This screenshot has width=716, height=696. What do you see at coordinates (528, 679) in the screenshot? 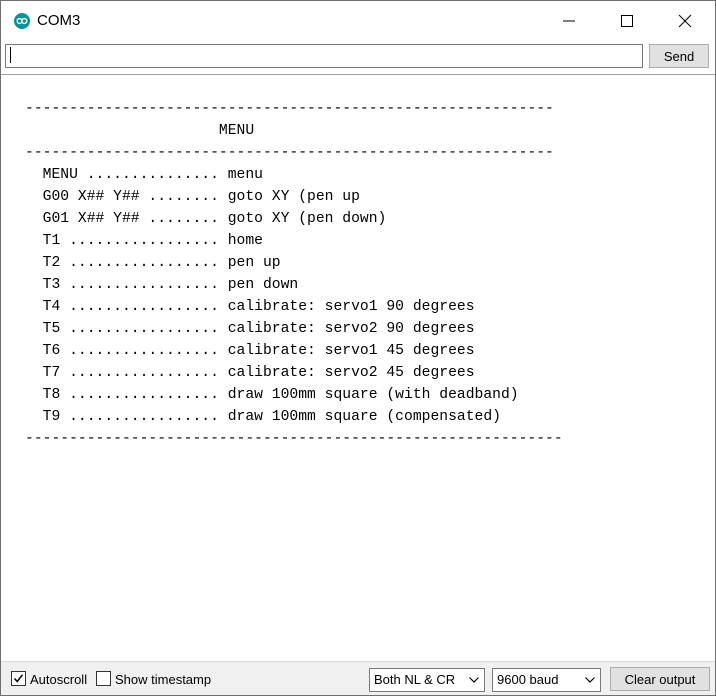
I see `baud-rate-value: 9600 baud` at bounding box center [528, 679].